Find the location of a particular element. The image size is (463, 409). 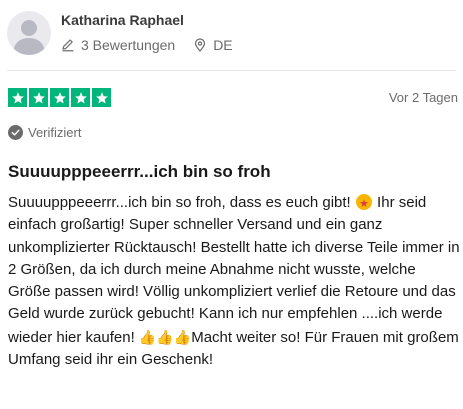

check-circle-icon is located at coordinates (15, 132).